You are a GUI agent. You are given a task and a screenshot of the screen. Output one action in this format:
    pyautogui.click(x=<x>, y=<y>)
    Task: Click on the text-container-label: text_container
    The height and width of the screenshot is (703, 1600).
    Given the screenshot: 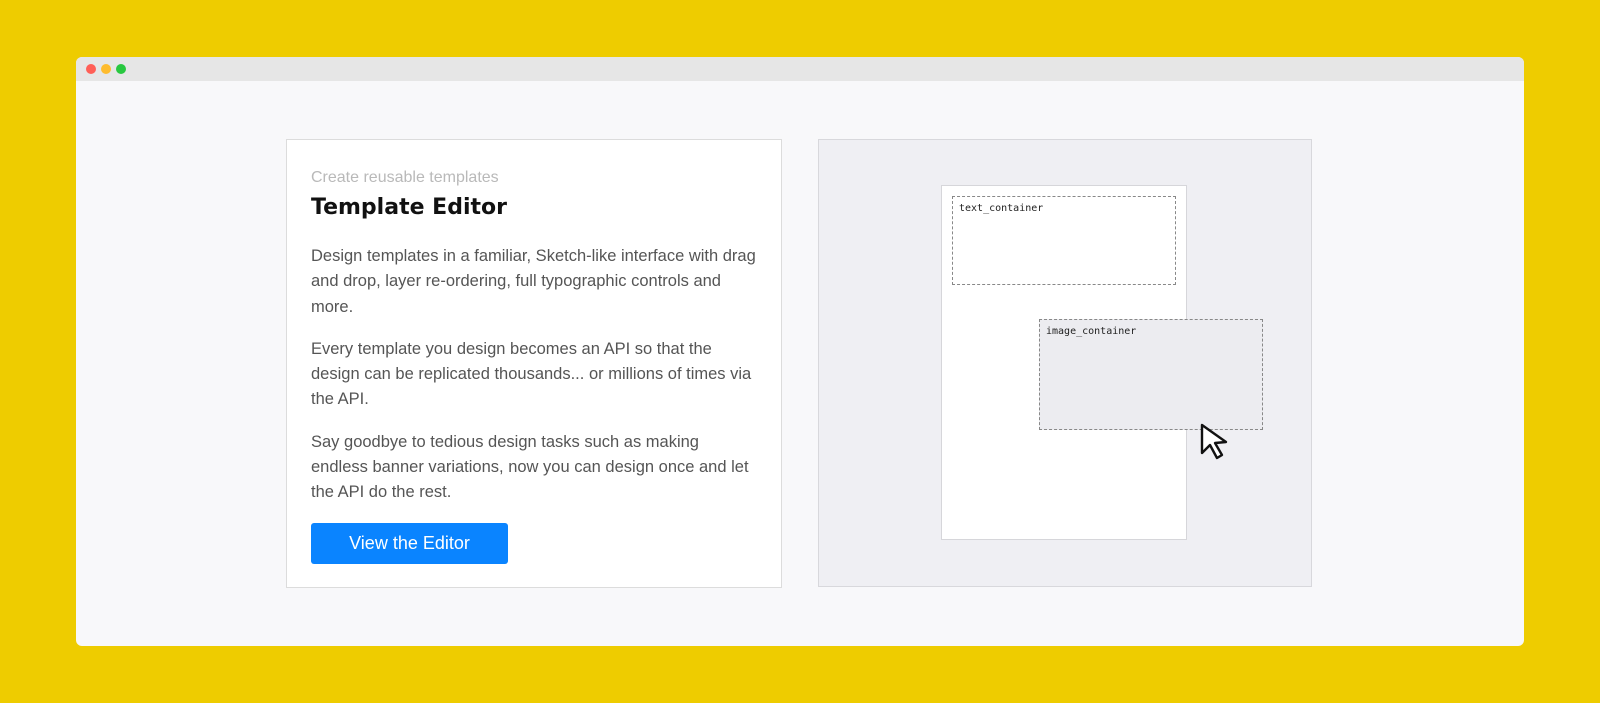 What is the action you would take?
    pyautogui.click(x=1001, y=208)
    